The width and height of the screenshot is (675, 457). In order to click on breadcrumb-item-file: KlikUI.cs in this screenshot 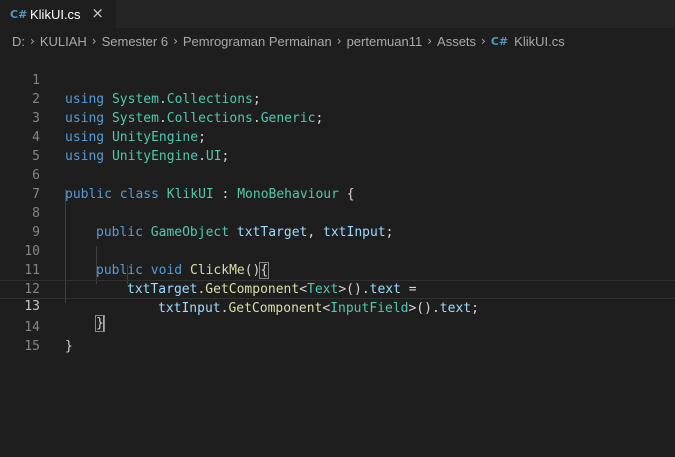, I will do `click(539, 41)`.